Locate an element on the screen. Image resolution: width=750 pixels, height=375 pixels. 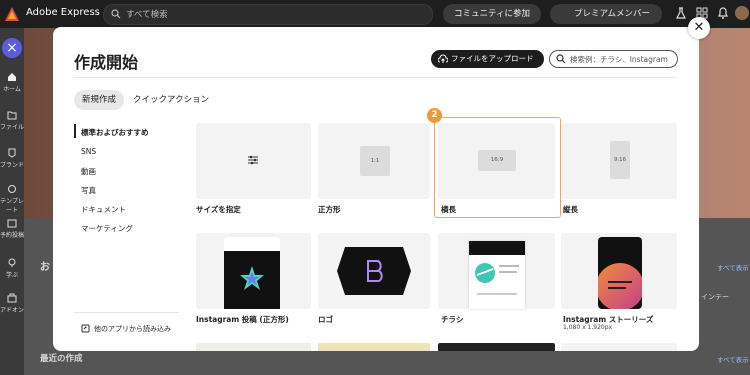
cloud-upload-icon is located at coordinates (443, 58).